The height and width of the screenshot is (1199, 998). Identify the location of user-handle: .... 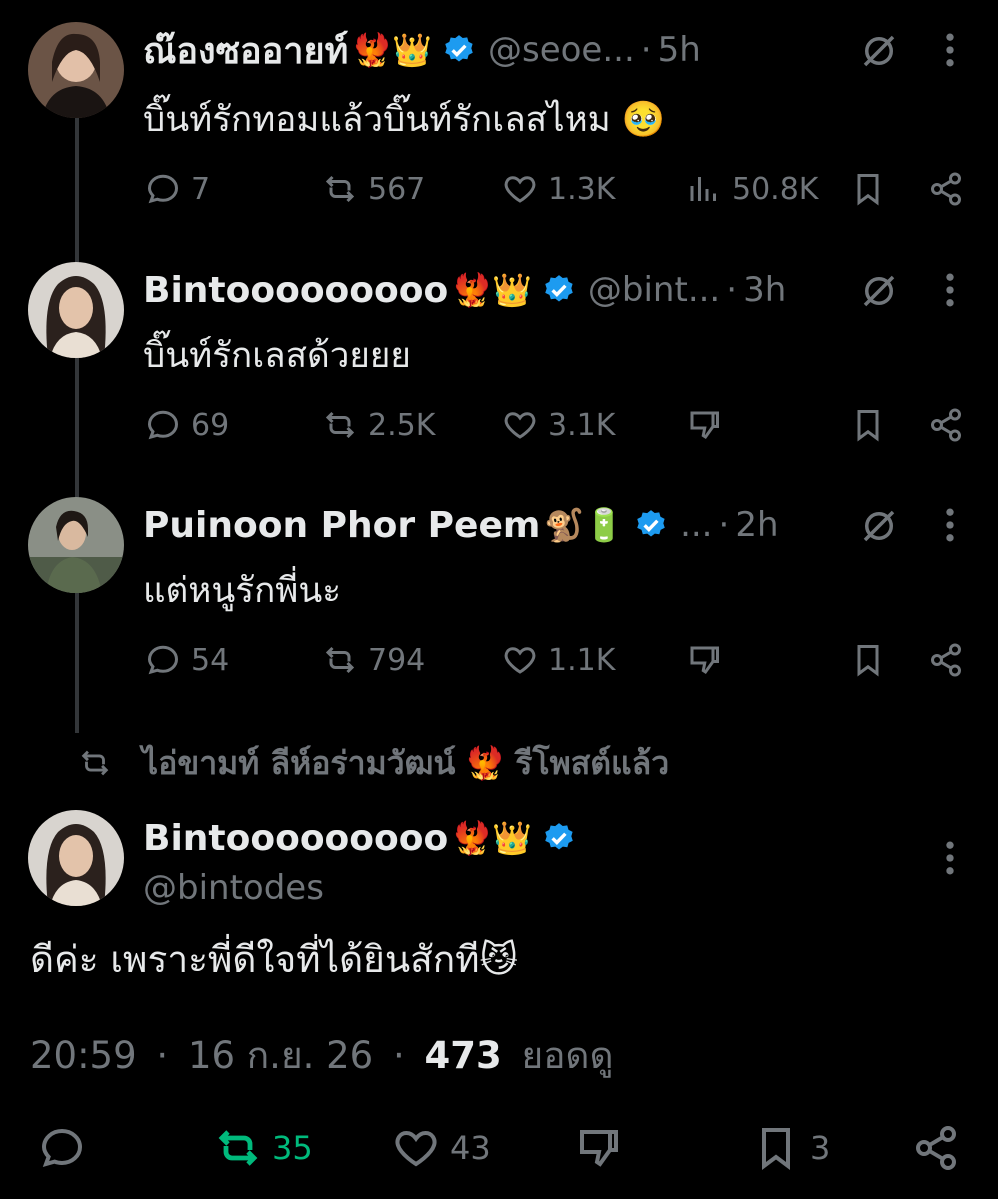
(696, 525).